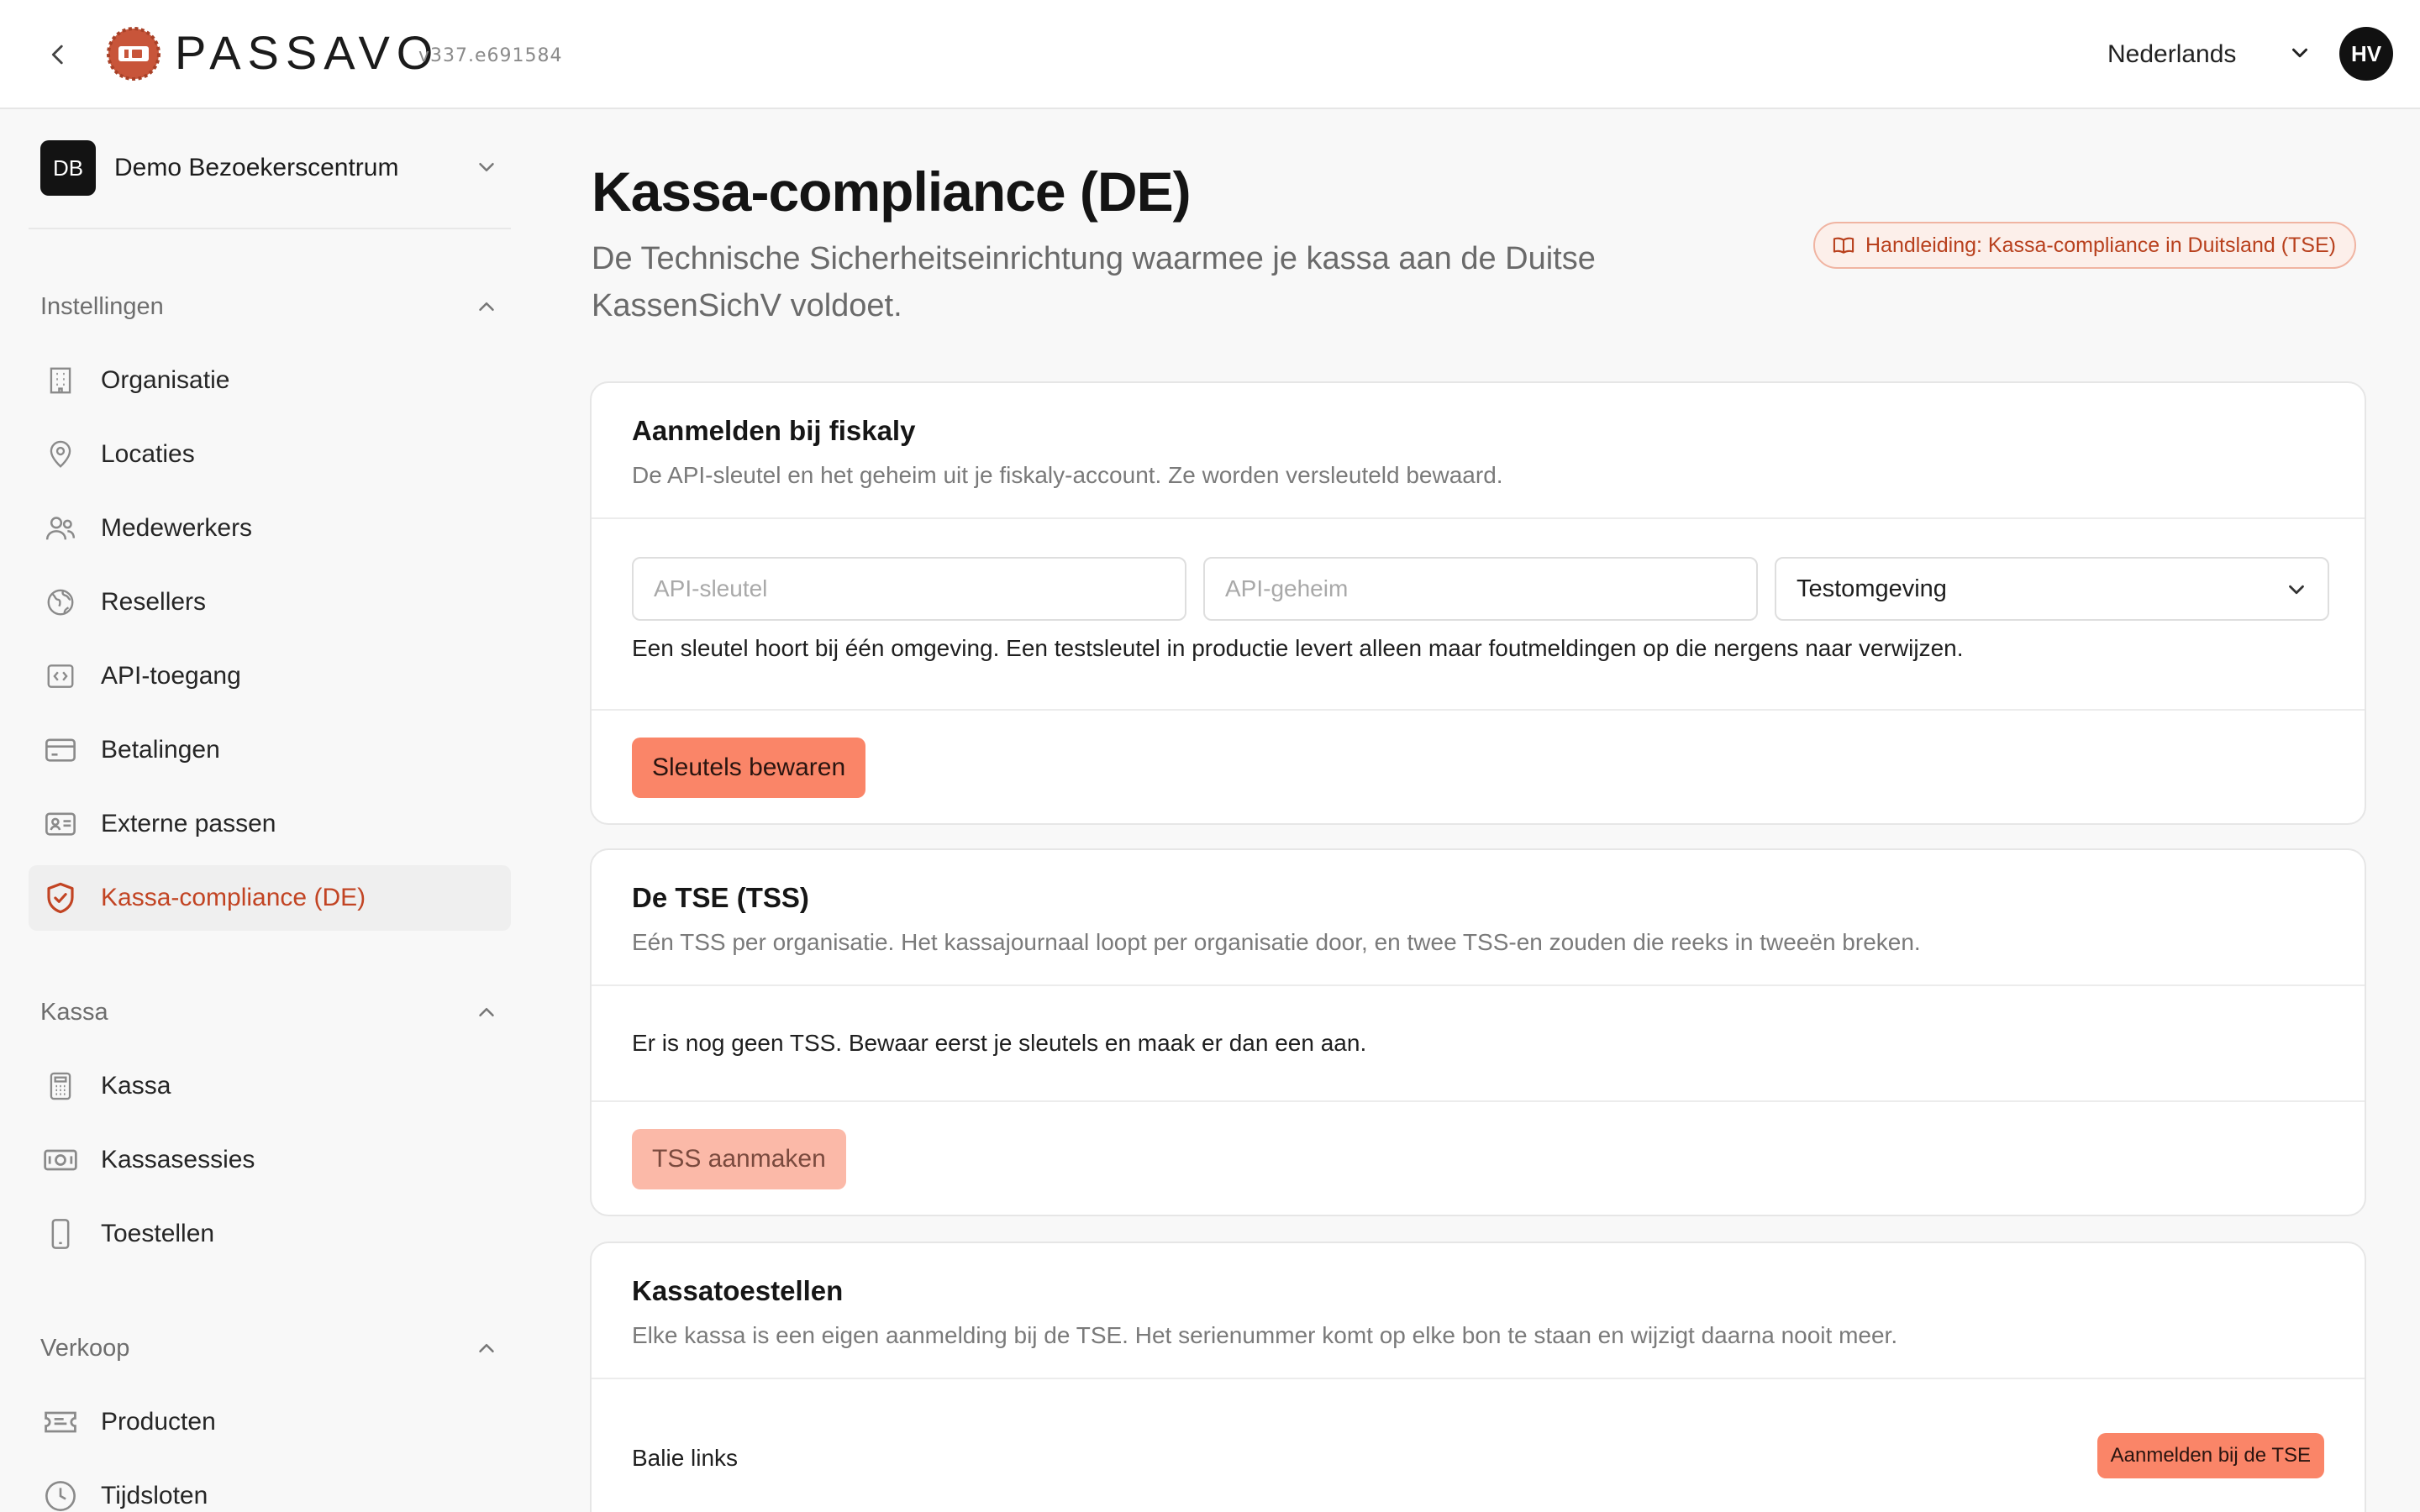 This screenshot has height=1512, width=2420. I want to click on sidebar-item-kassa-compliance: Kassa-compliance (DE), so click(270, 898).